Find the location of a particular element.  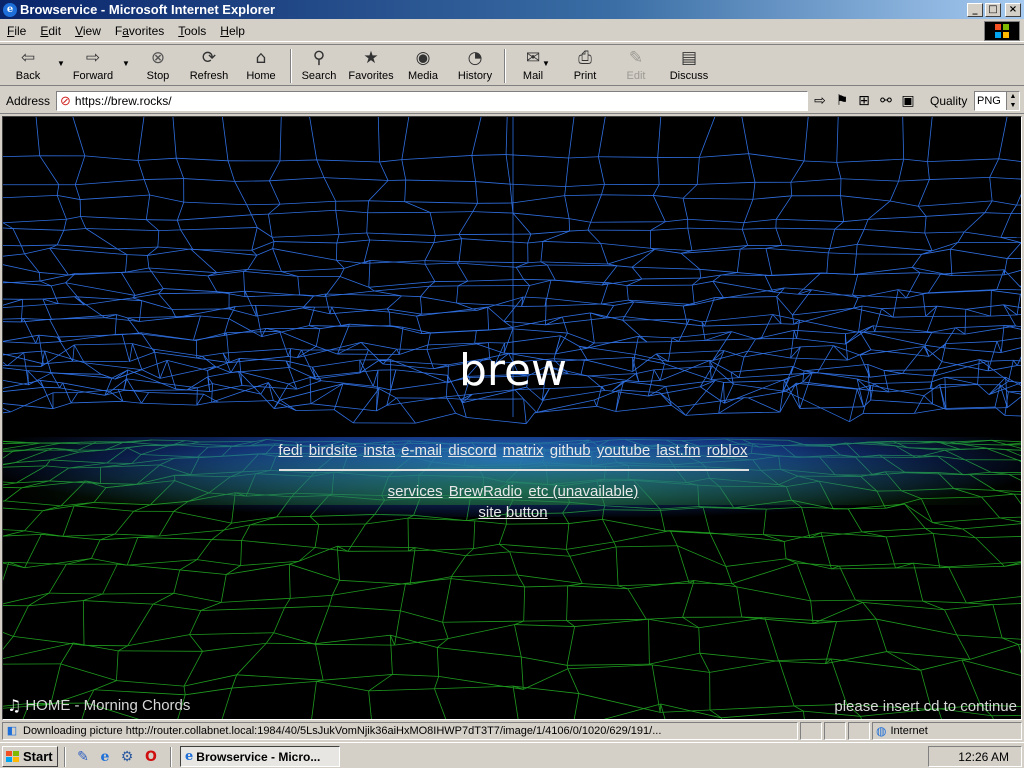

menu-help: Help is located at coordinates (232, 31).